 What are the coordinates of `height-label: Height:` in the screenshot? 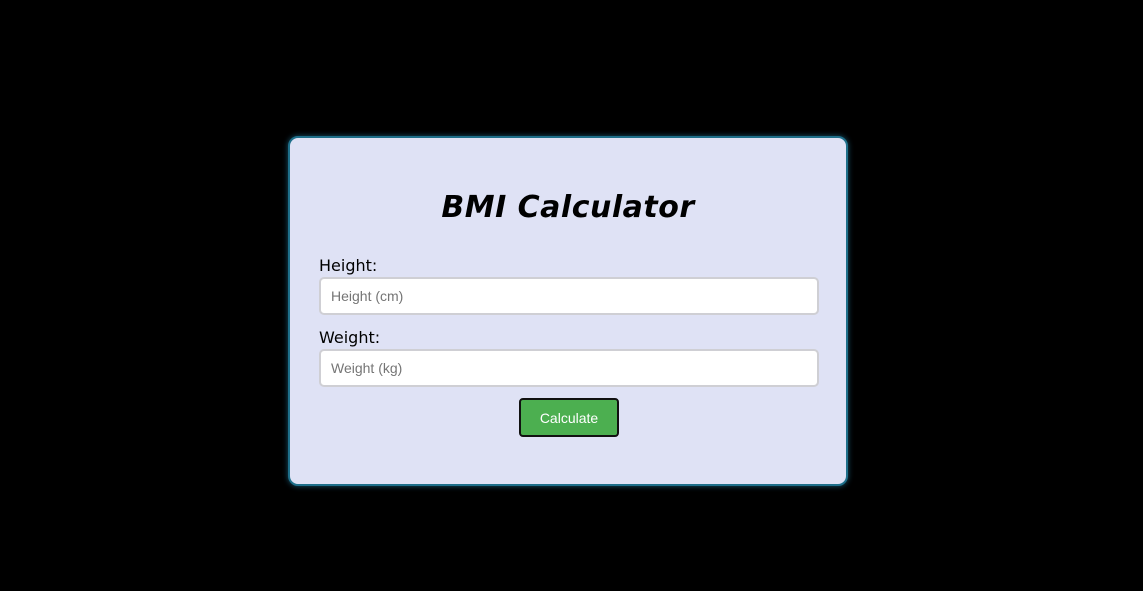 It's located at (348, 265).